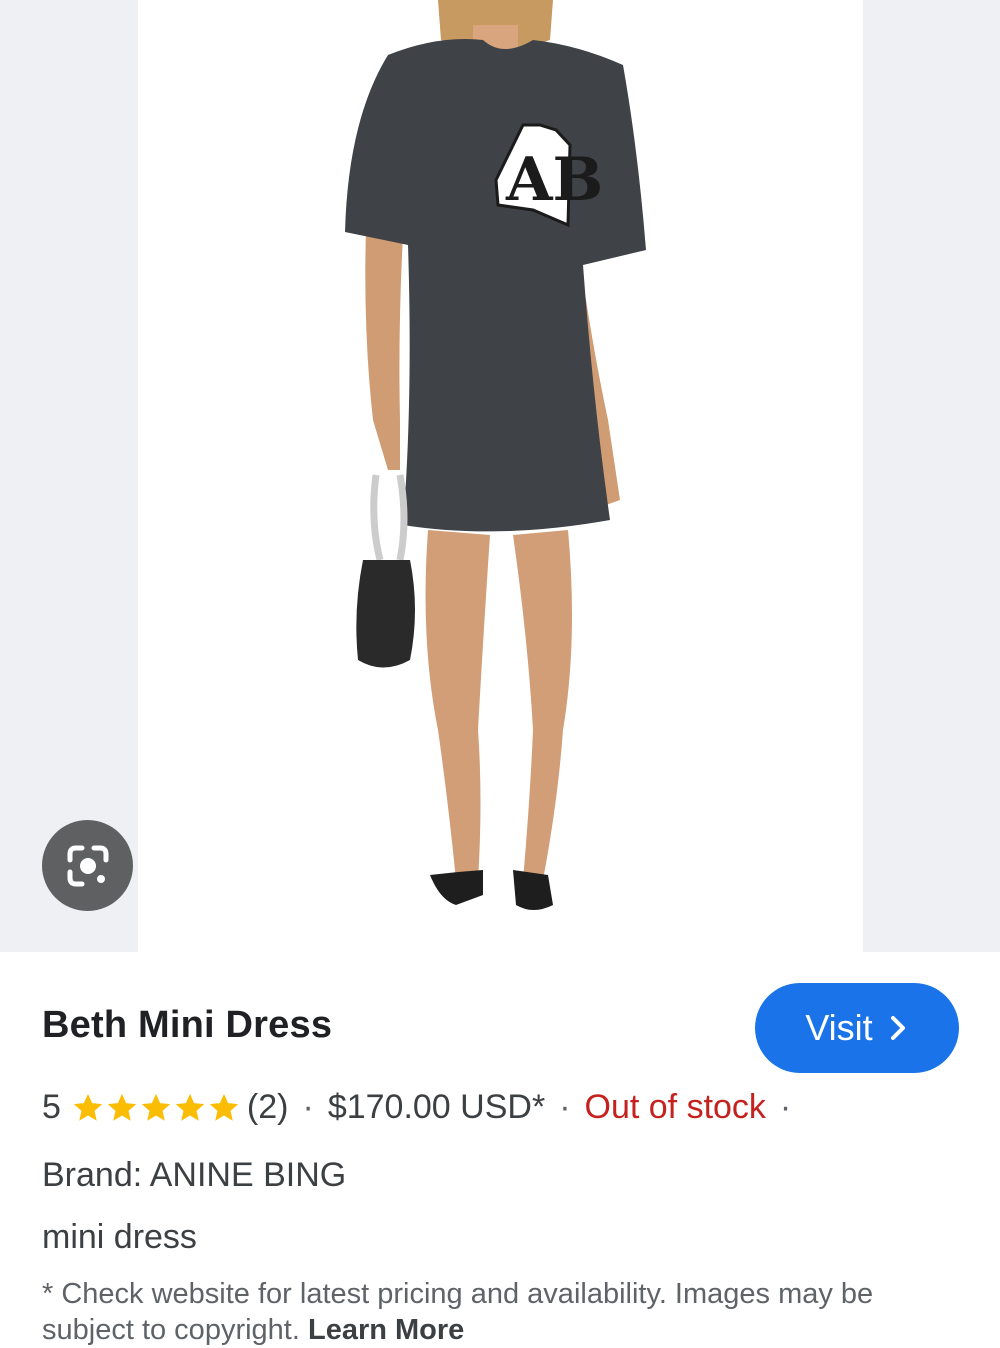 The width and height of the screenshot is (1000, 1348). What do you see at coordinates (675, 1107) in the screenshot?
I see `stock-status: Out of stock` at bounding box center [675, 1107].